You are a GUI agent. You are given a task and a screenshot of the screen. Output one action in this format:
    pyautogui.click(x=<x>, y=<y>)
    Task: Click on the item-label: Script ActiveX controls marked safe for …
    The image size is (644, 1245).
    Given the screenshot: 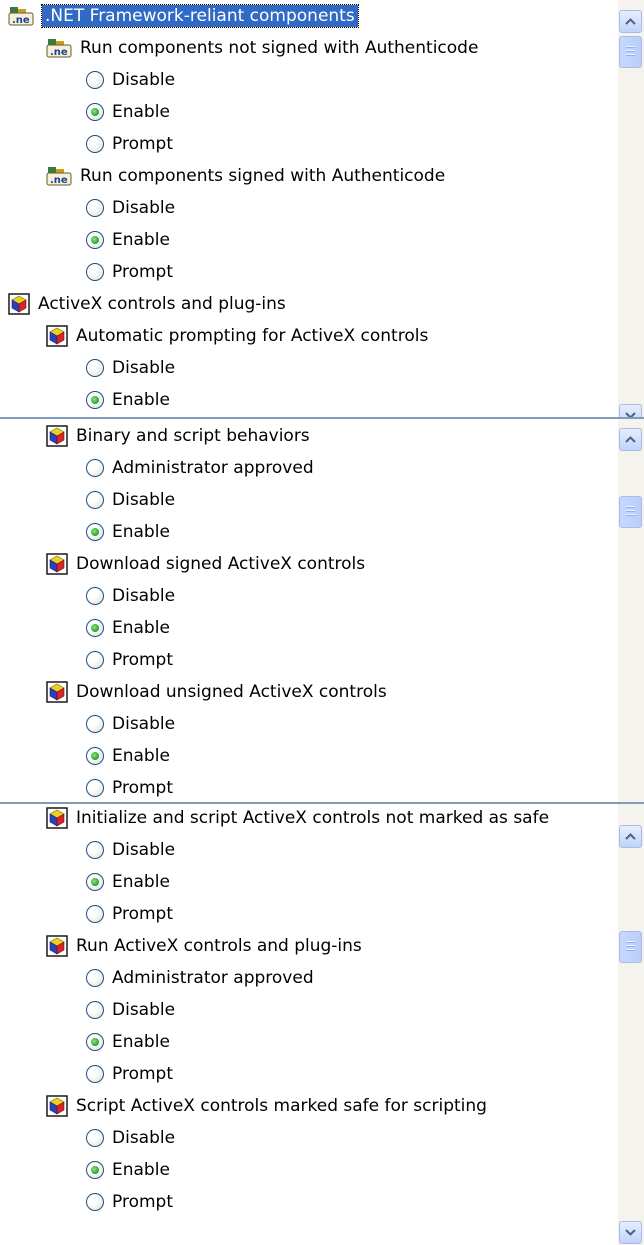 What is the action you would take?
    pyautogui.click(x=281, y=1106)
    